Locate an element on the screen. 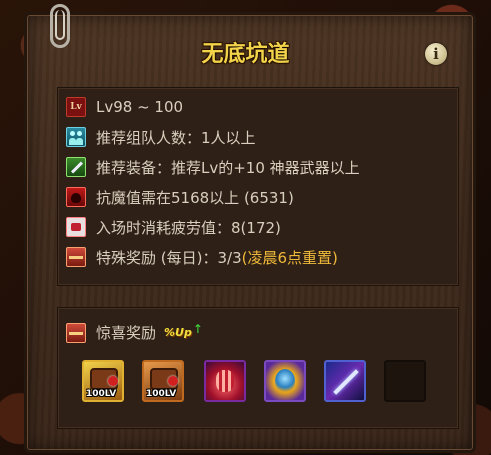 The image size is (491, 455). info-row-label: 推荐组队人数：1人以上 is located at coordinates (176, 137).